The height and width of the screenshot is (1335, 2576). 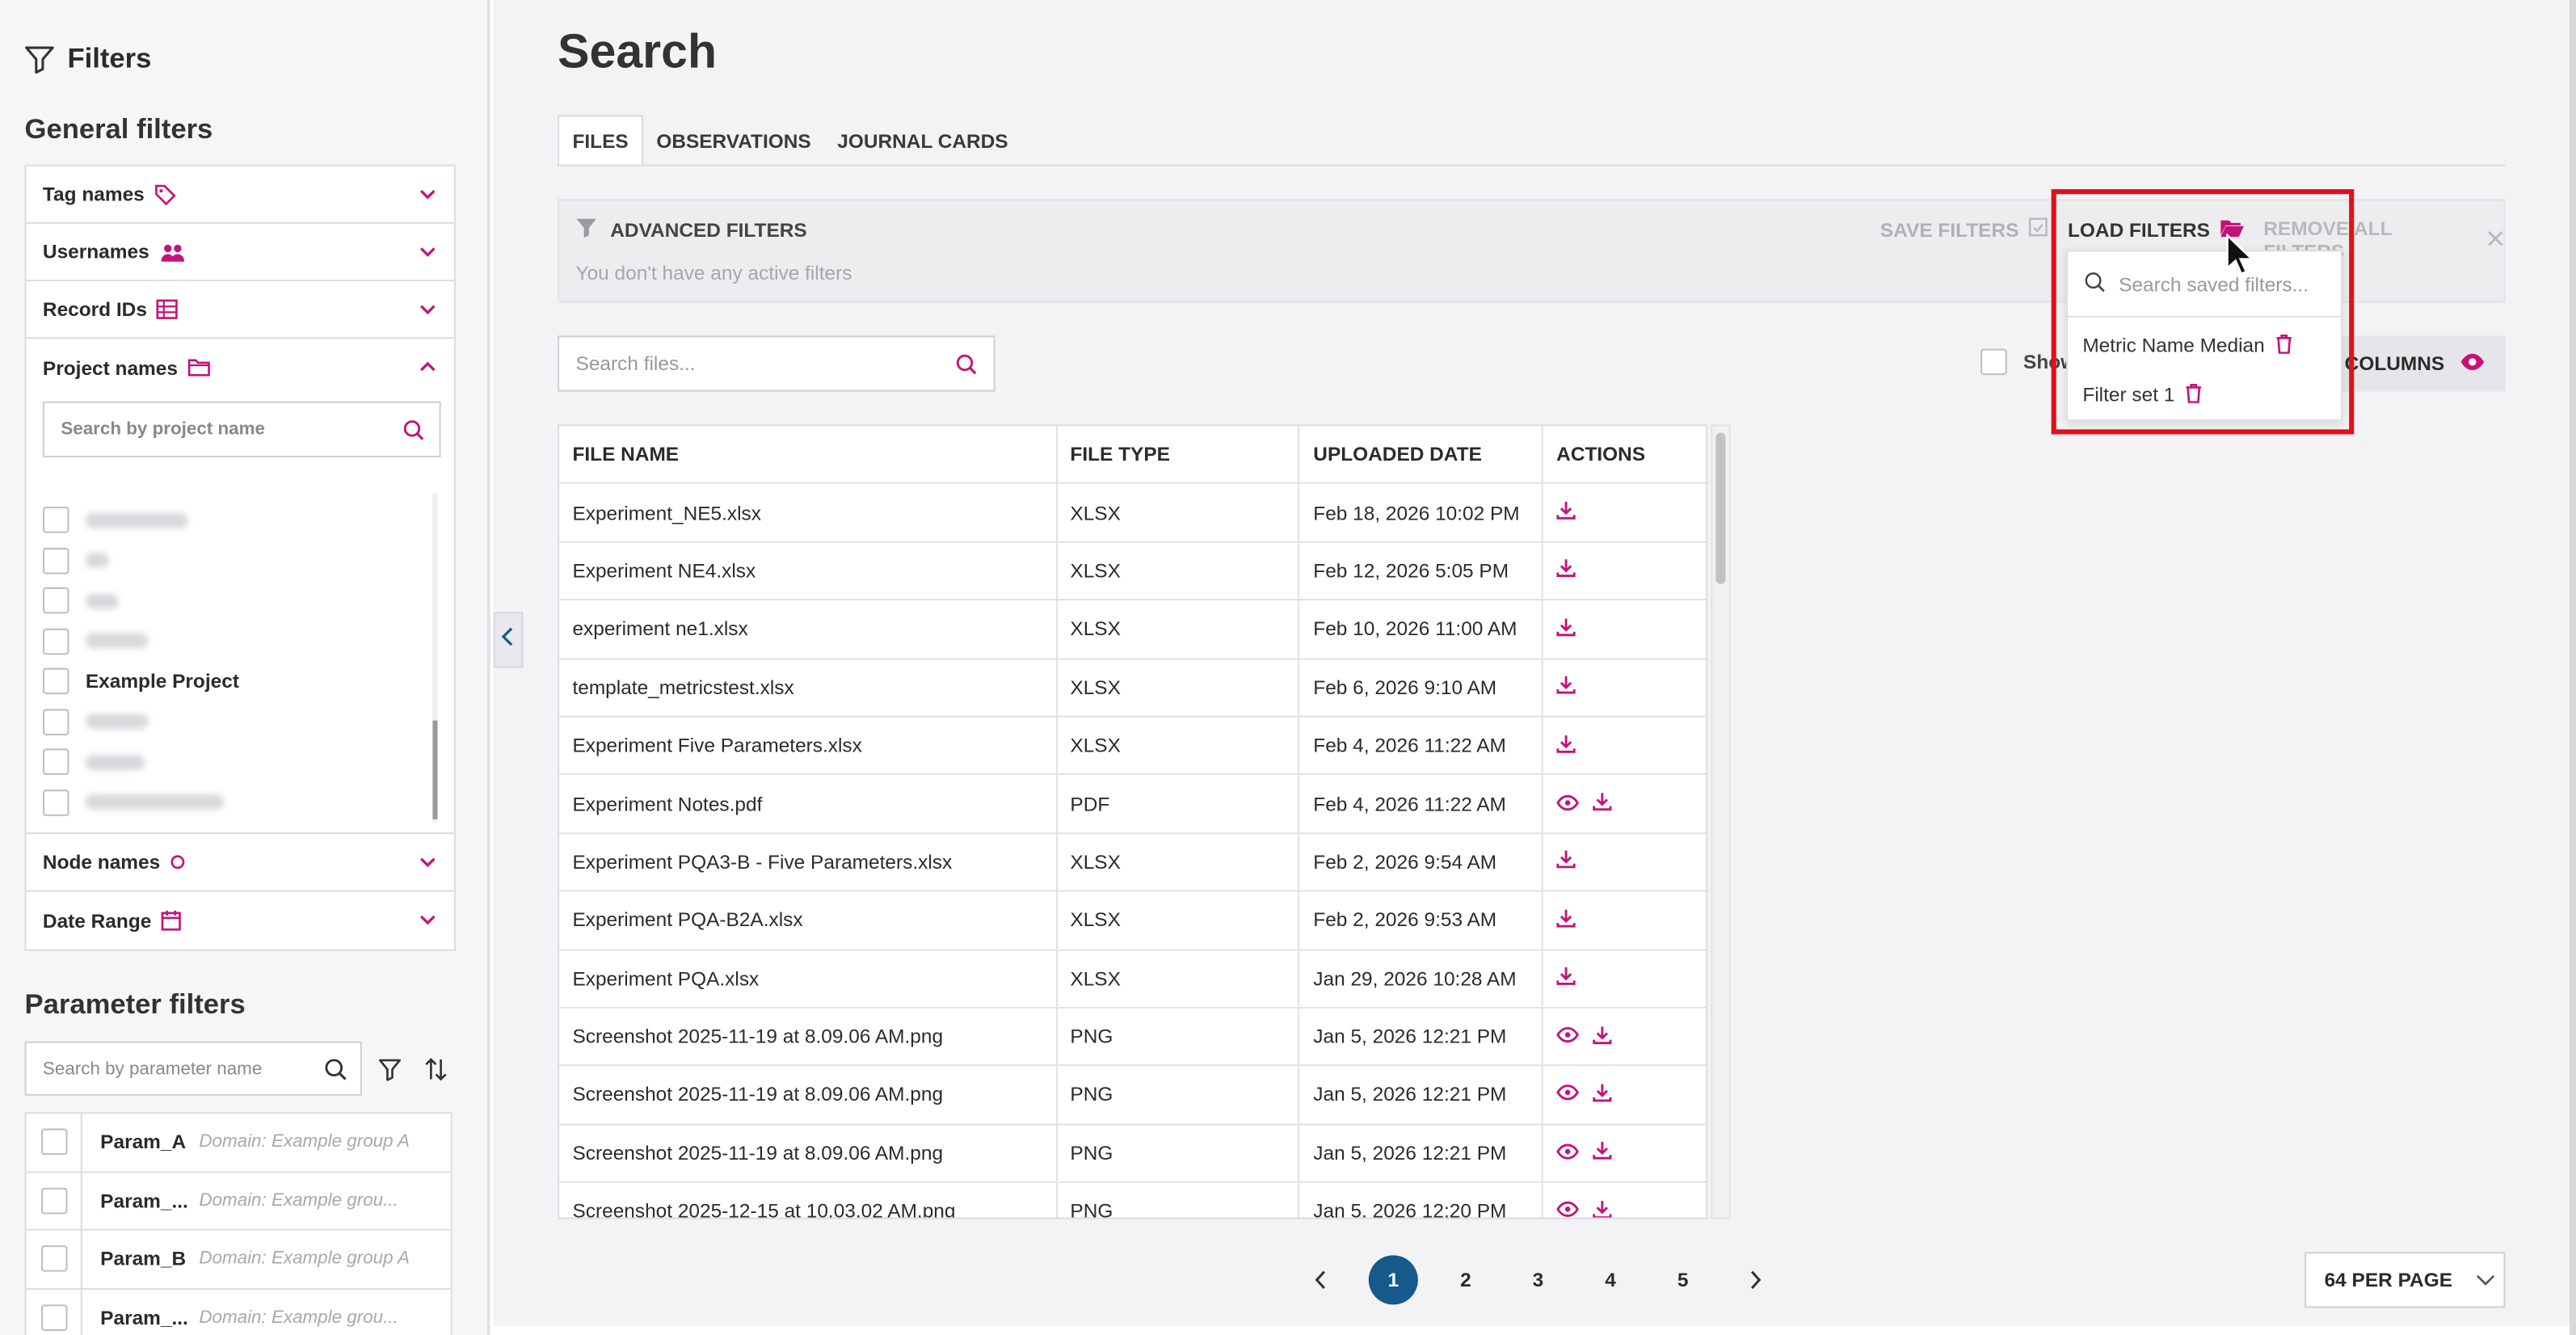 I want to click on accordion-label: Project names, so click(x=110, y=369).